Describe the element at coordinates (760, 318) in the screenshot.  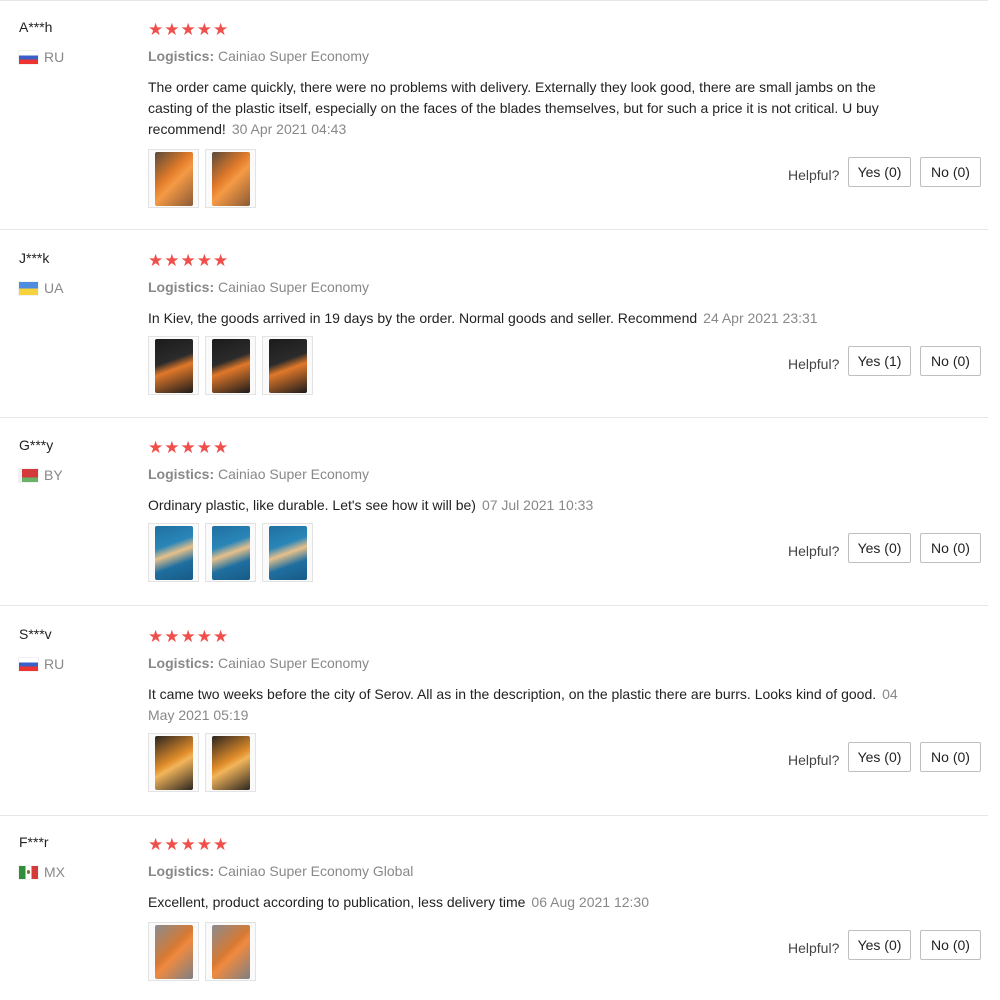
I see `review-date: 24 Apr 2021 23:31` at that location.